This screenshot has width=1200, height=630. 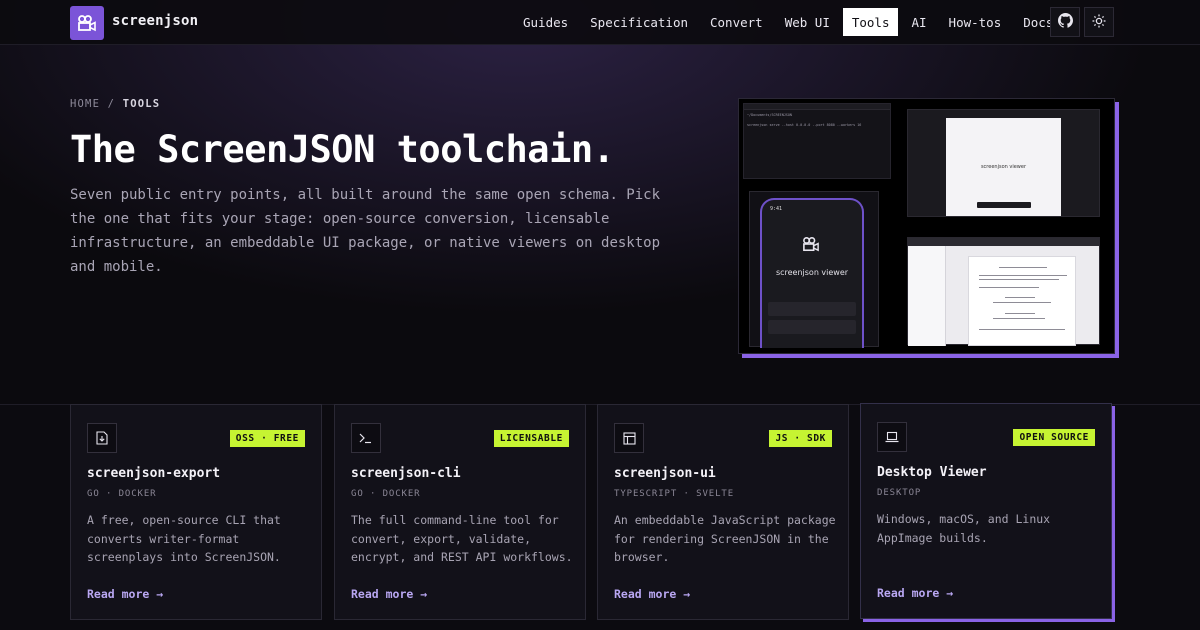 I want to click on card-subtitle: TYPESCRIPT · SVELTE, so click(x=674, y=494).